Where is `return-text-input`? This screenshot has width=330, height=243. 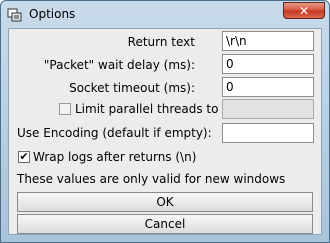
return-text-input is located at coordinates (268, 41).